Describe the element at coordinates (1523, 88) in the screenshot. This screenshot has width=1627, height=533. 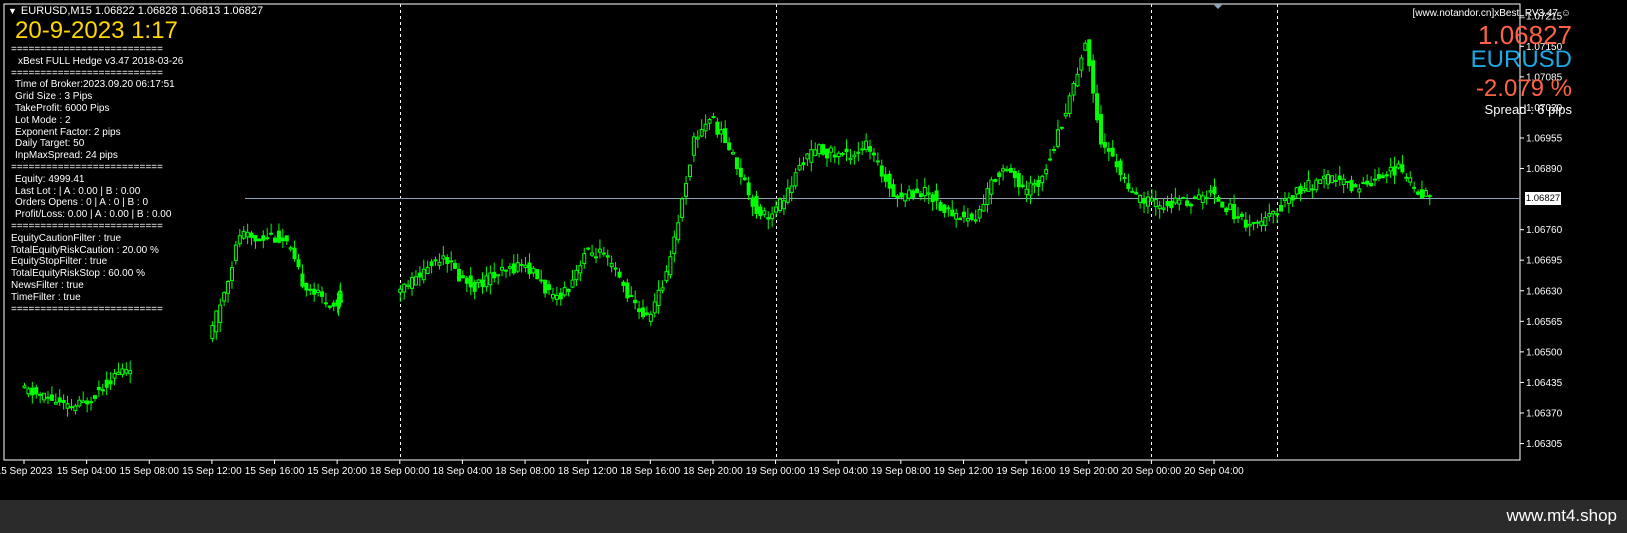
I see `percent-change: -2.079 %` at that location.